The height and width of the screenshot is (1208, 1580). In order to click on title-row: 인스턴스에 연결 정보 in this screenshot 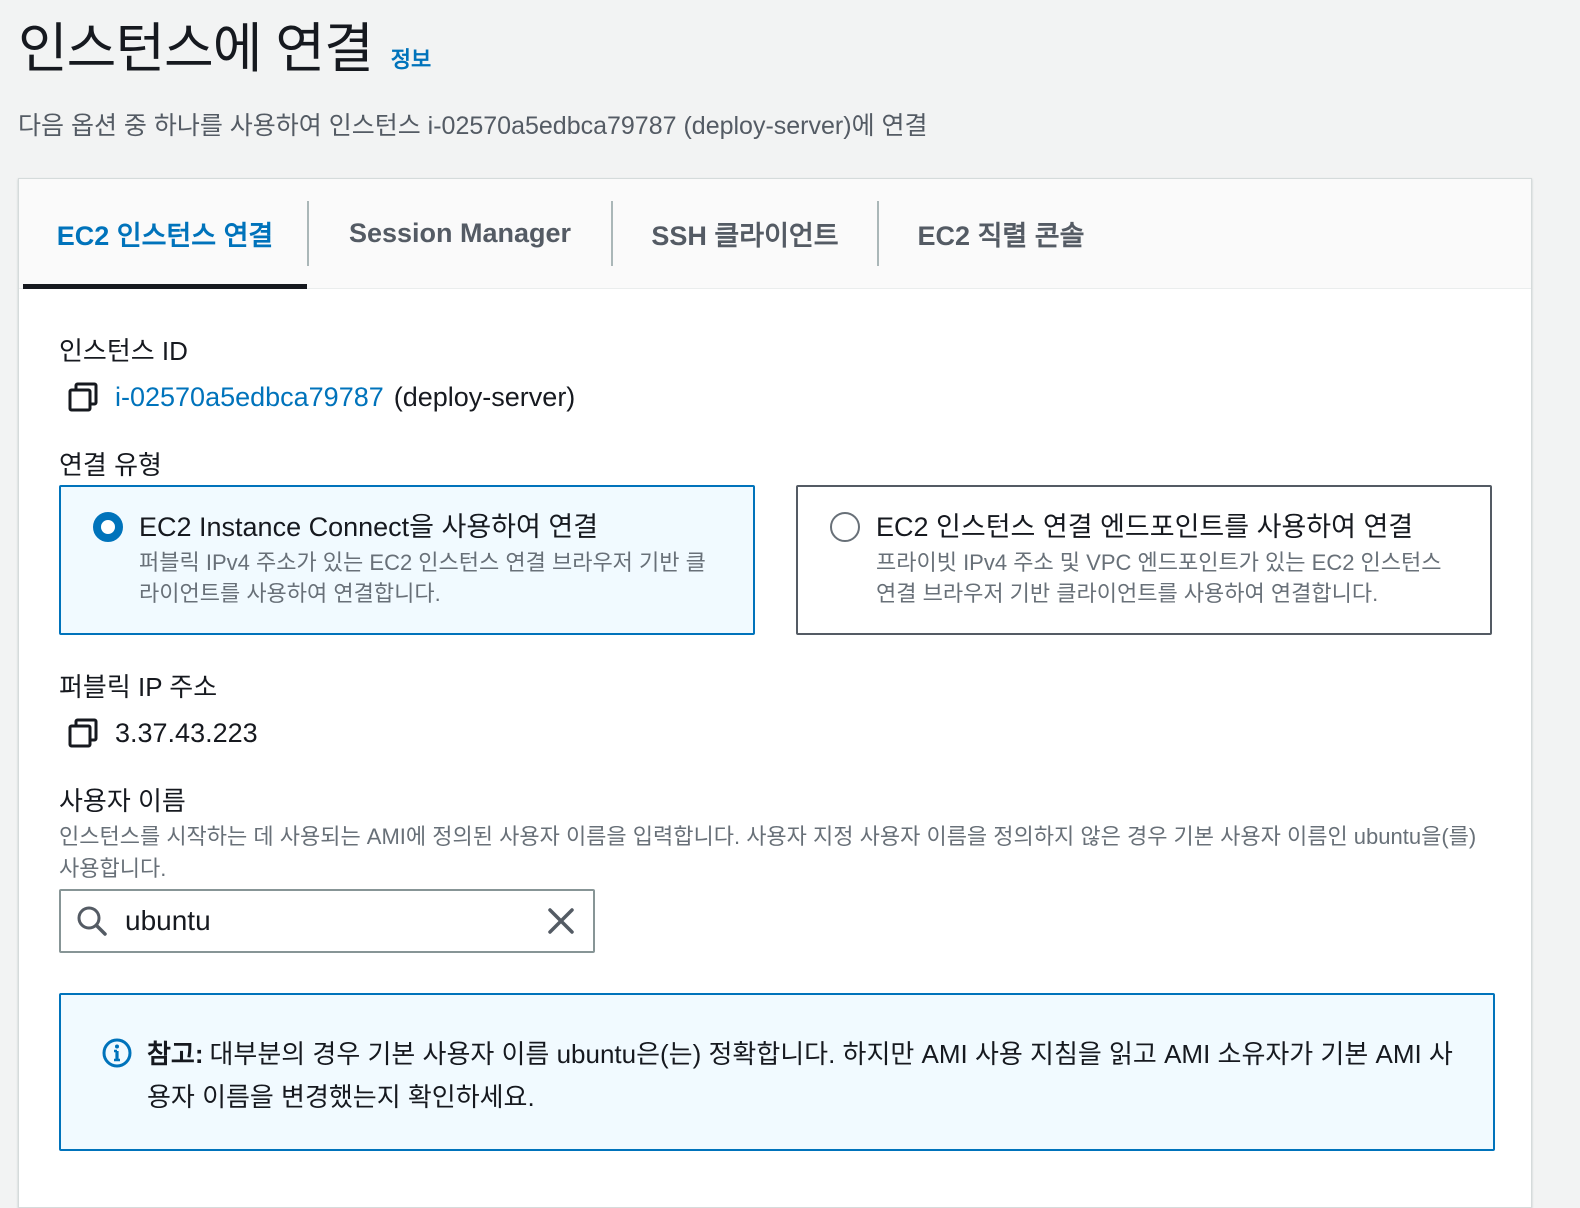, I will do `click(788, 49)`.